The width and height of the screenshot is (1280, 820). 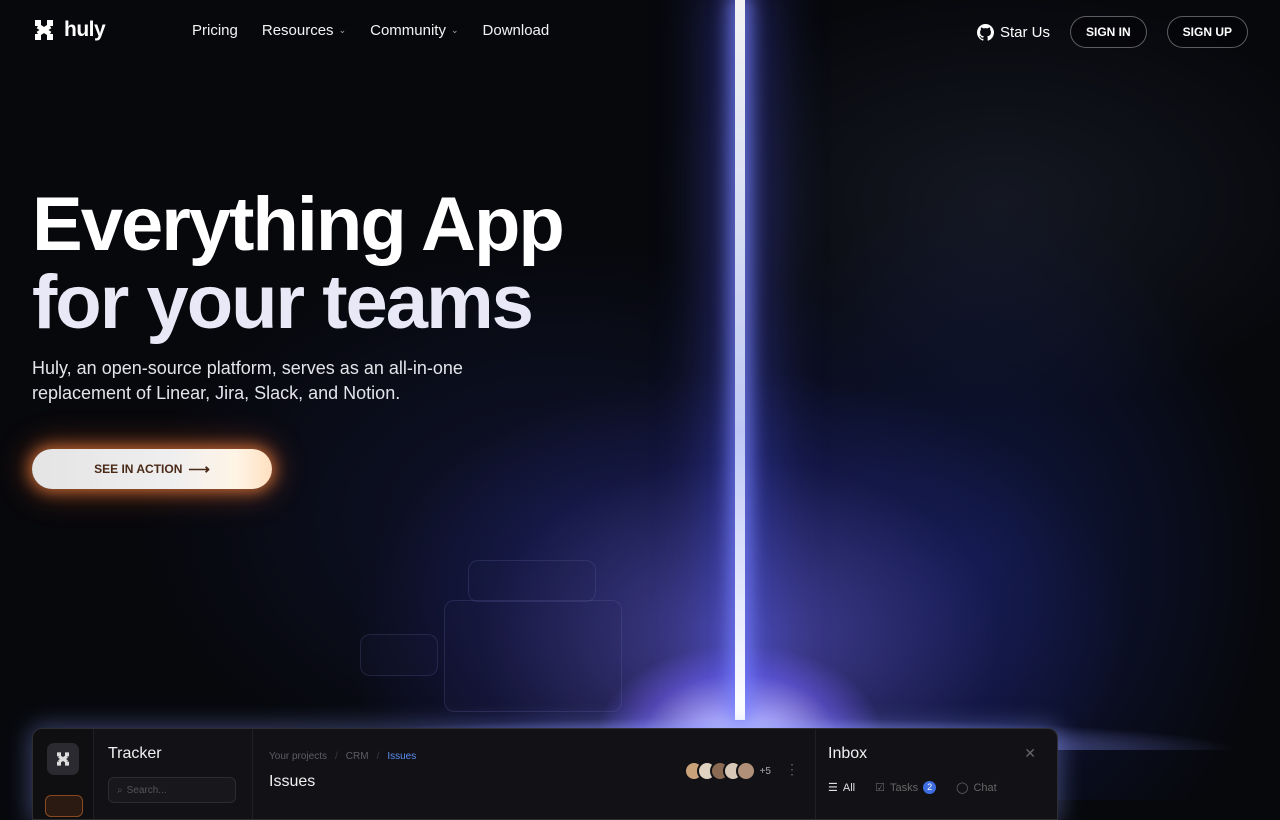 What do you see at coordinates (120, 790) in the screenshot?
I see `search-icon: ⌕` at bounding box center [120, 790].